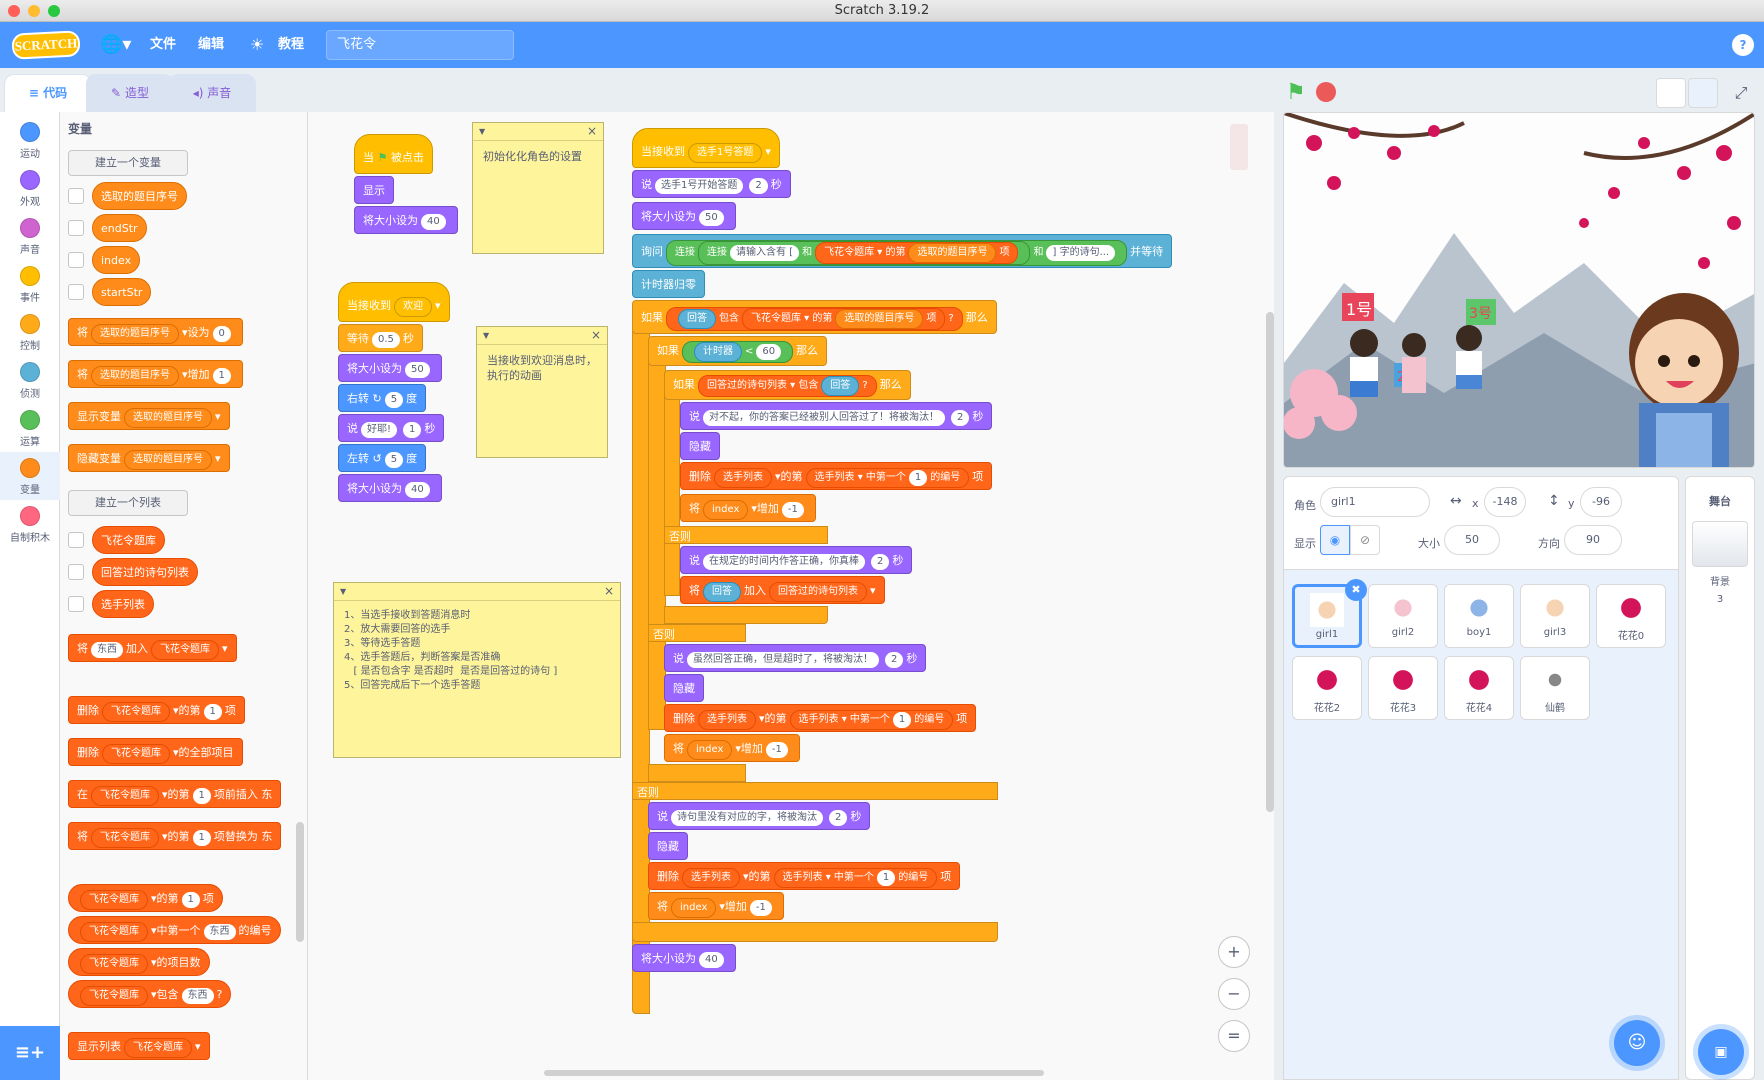 This screenshot has height=1080, width=1764. I want to click on minimize-window-button, so click(34, 11).